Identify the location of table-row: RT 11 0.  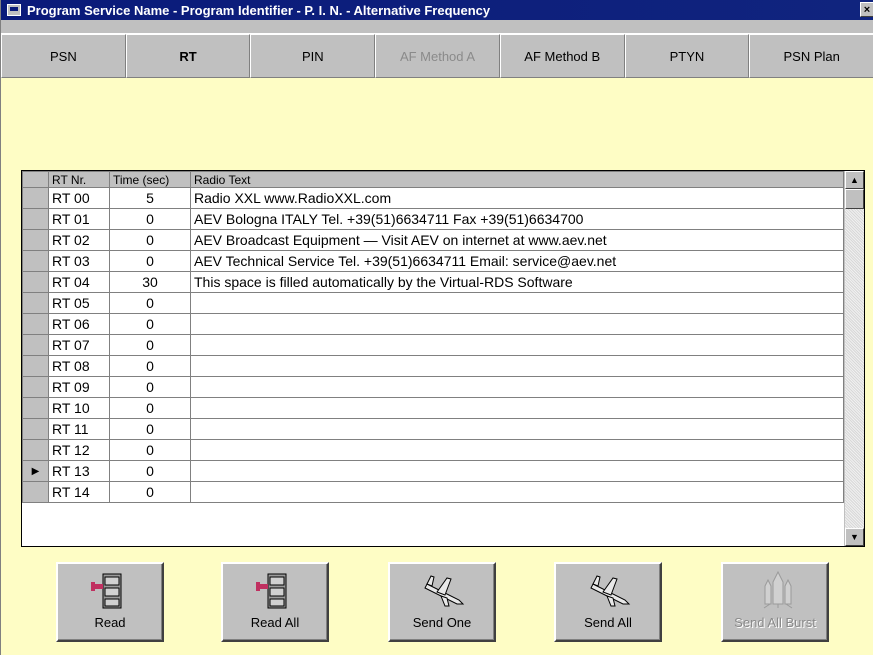
(433, 429).